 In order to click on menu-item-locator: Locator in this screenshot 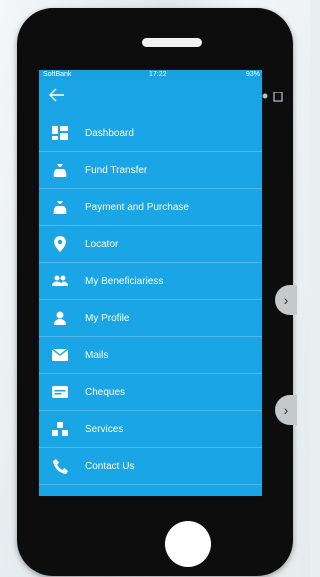, I will do `click(150, 244)`.